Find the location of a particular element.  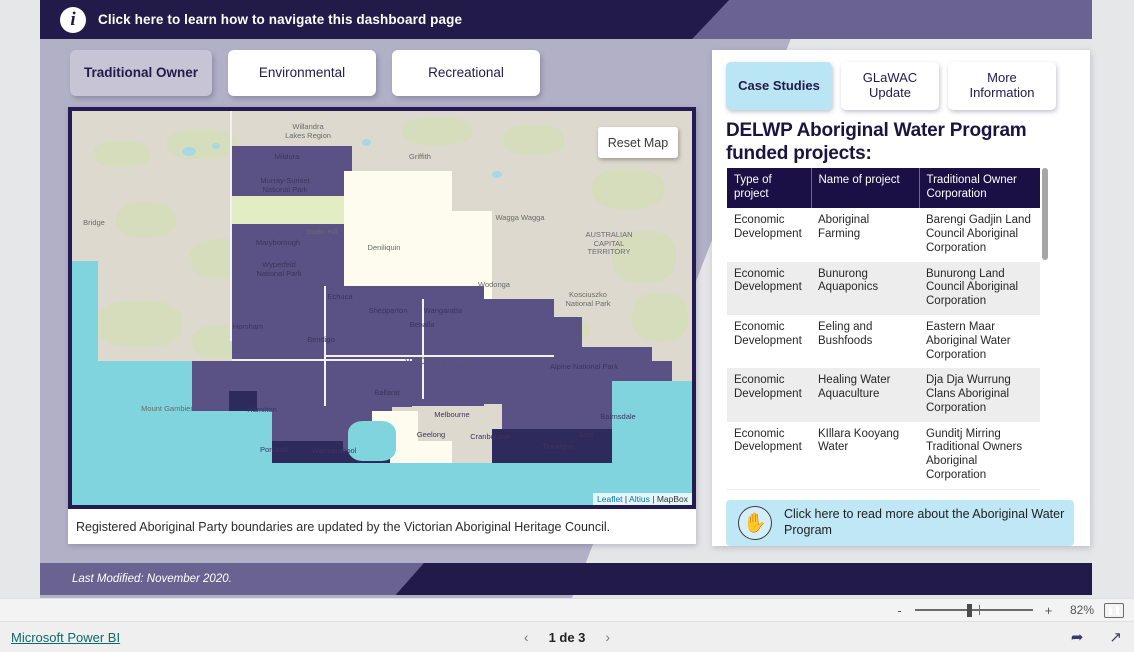

powerbi-status-bar: - + 82% is located at coordinates (567, 610).